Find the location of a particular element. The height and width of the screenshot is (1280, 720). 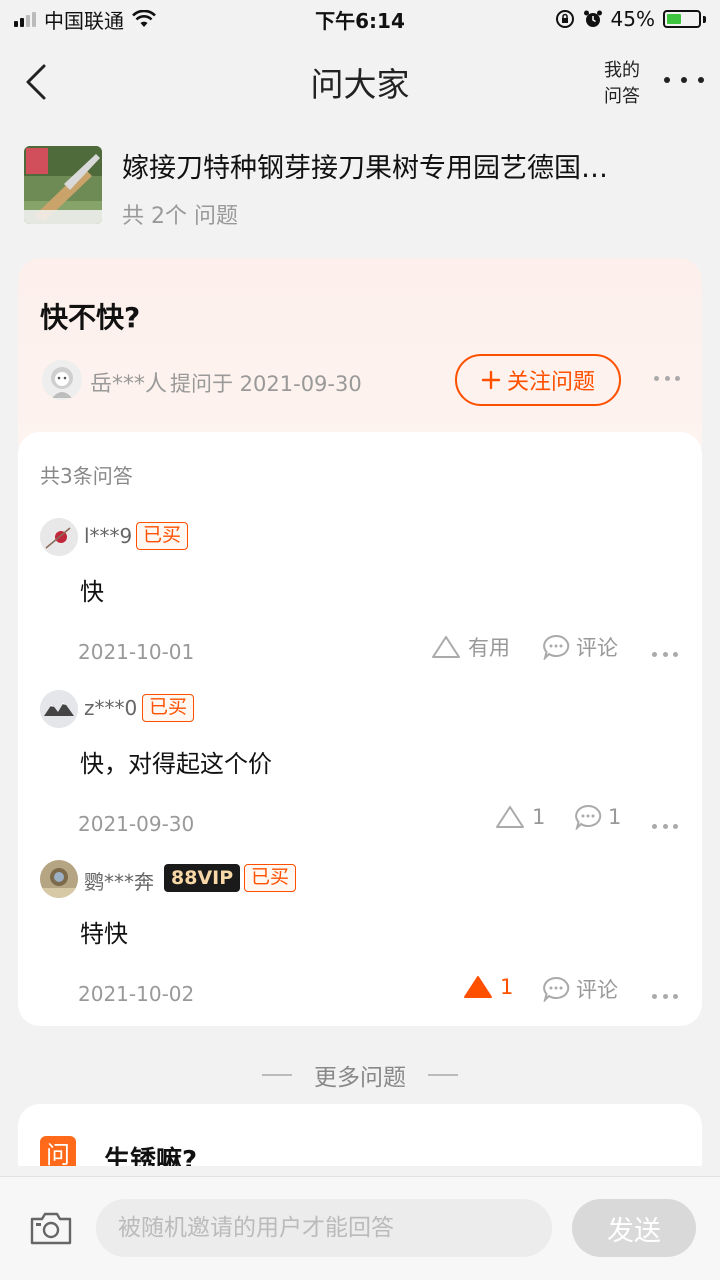

answer-text: 快 is located at coordinates (92, 592).